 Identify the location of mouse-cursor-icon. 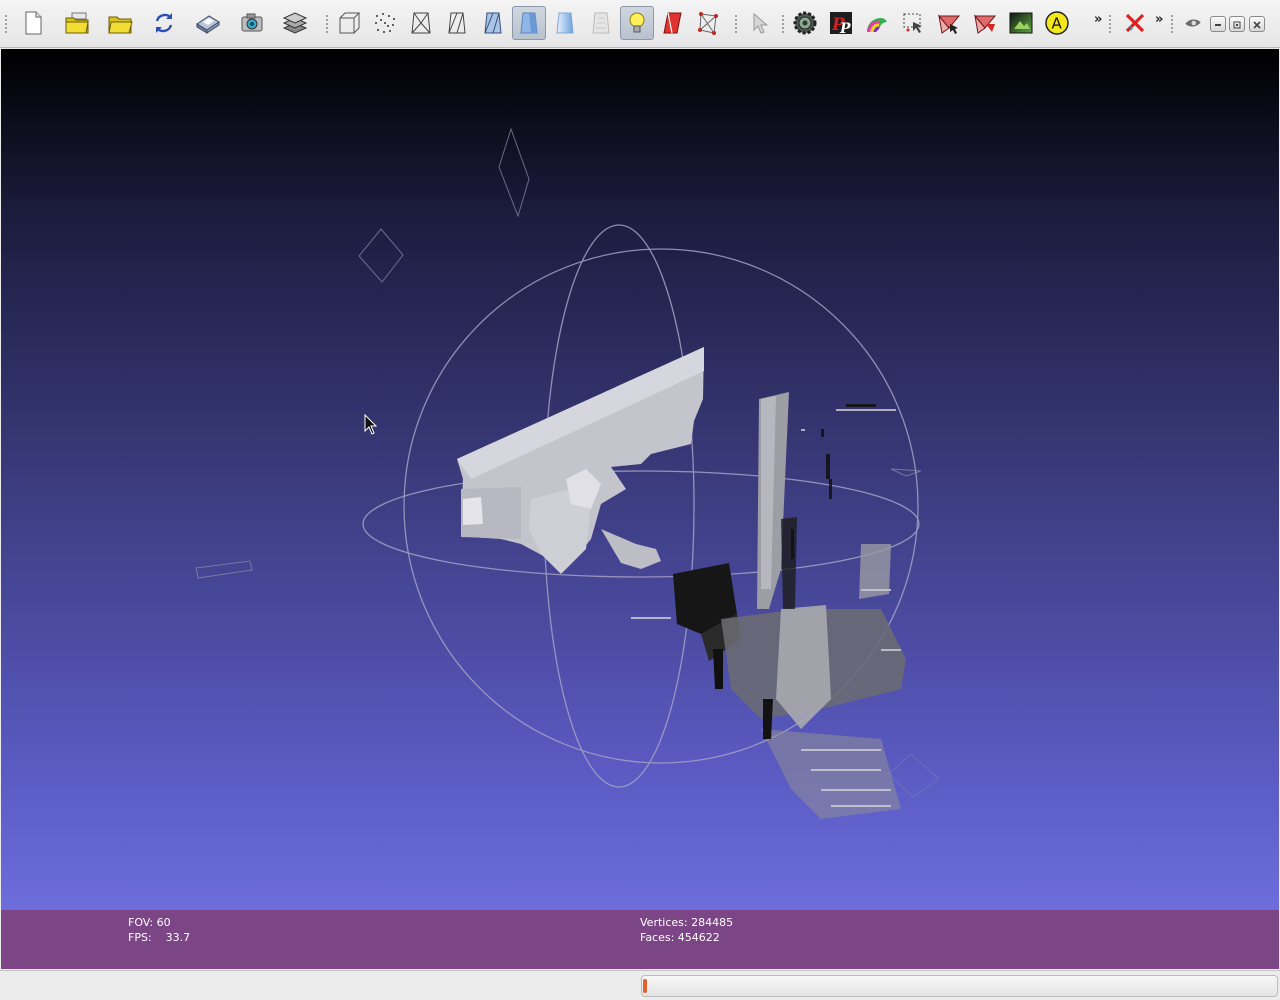
(371, 424).